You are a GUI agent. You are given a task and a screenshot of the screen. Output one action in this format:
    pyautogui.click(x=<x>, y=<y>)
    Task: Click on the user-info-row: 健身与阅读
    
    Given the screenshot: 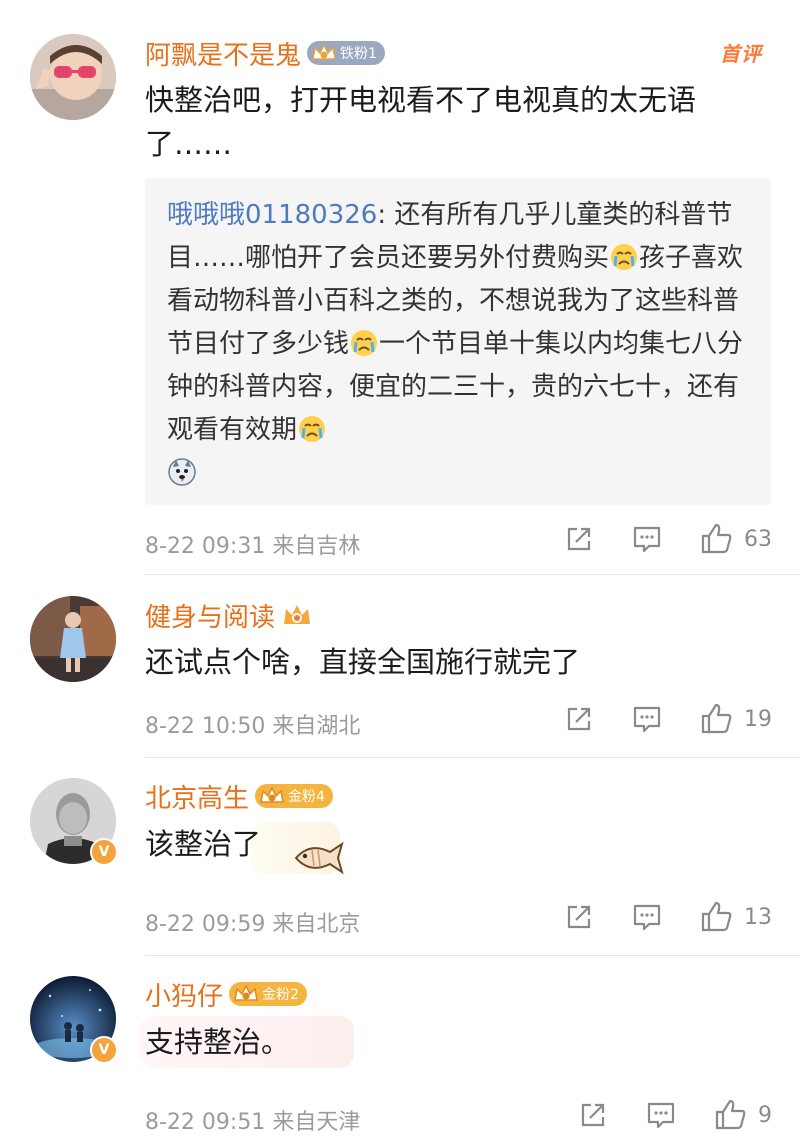 What is the action you would take?
    pyautogui.click(x=229, y=615)
    